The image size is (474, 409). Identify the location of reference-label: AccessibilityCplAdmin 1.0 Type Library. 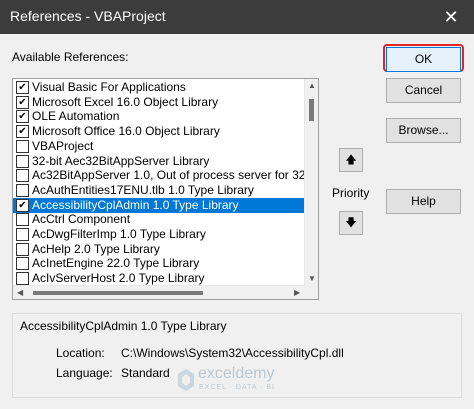
(135, 204).